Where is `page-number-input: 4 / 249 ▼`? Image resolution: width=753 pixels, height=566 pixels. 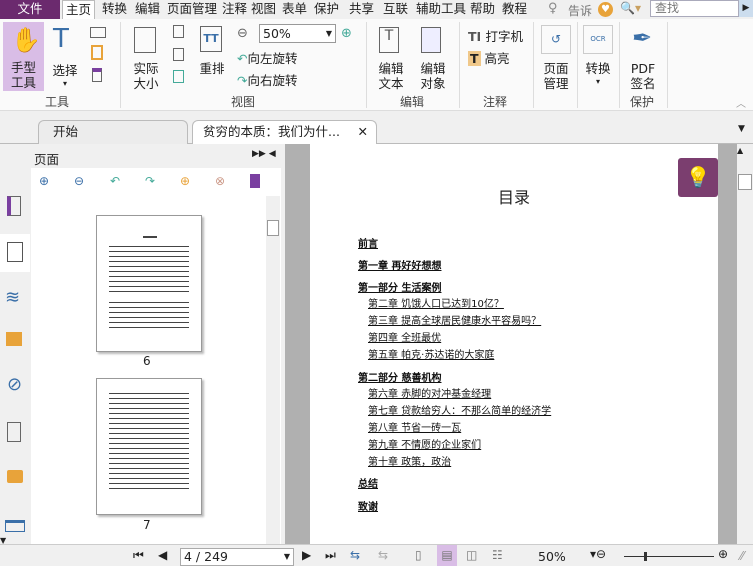 page-number-input: 4 / 249 ▼ is located at coordinates (237, 557).